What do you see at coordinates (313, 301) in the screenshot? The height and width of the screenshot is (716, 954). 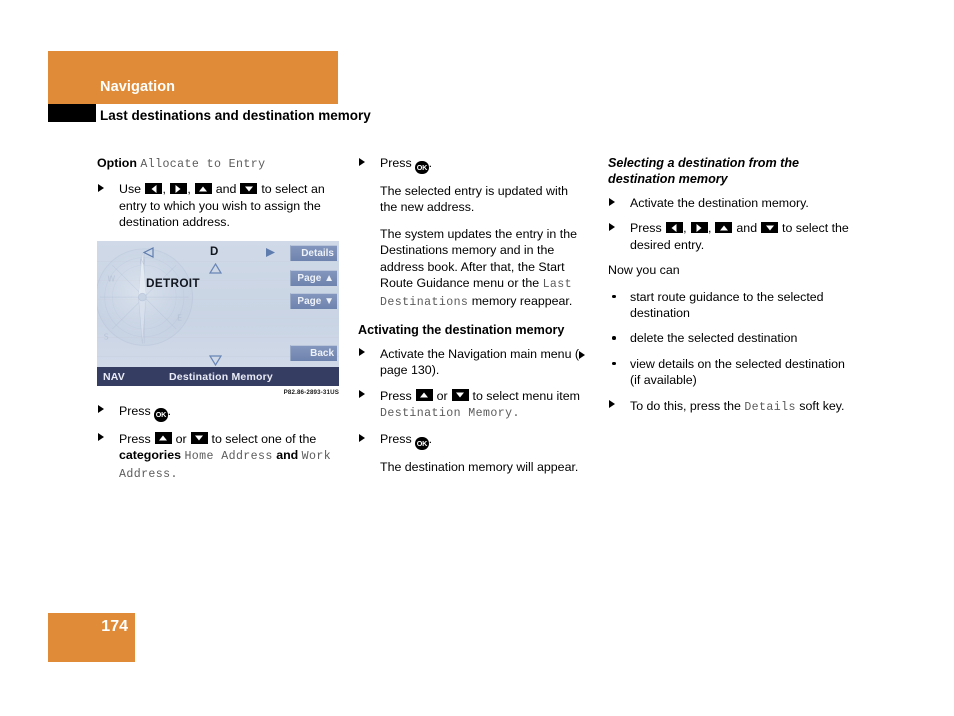 I see `softkey-page-down: Page ▼` at bounding box center [313, 301].